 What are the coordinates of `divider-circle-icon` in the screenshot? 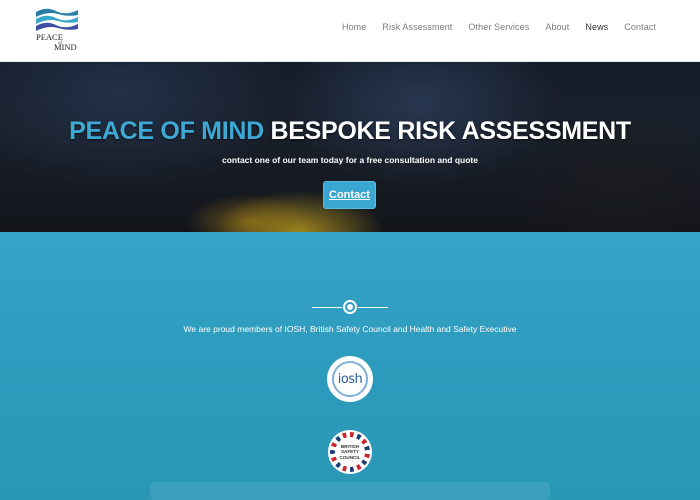 It's located at (350, 307).